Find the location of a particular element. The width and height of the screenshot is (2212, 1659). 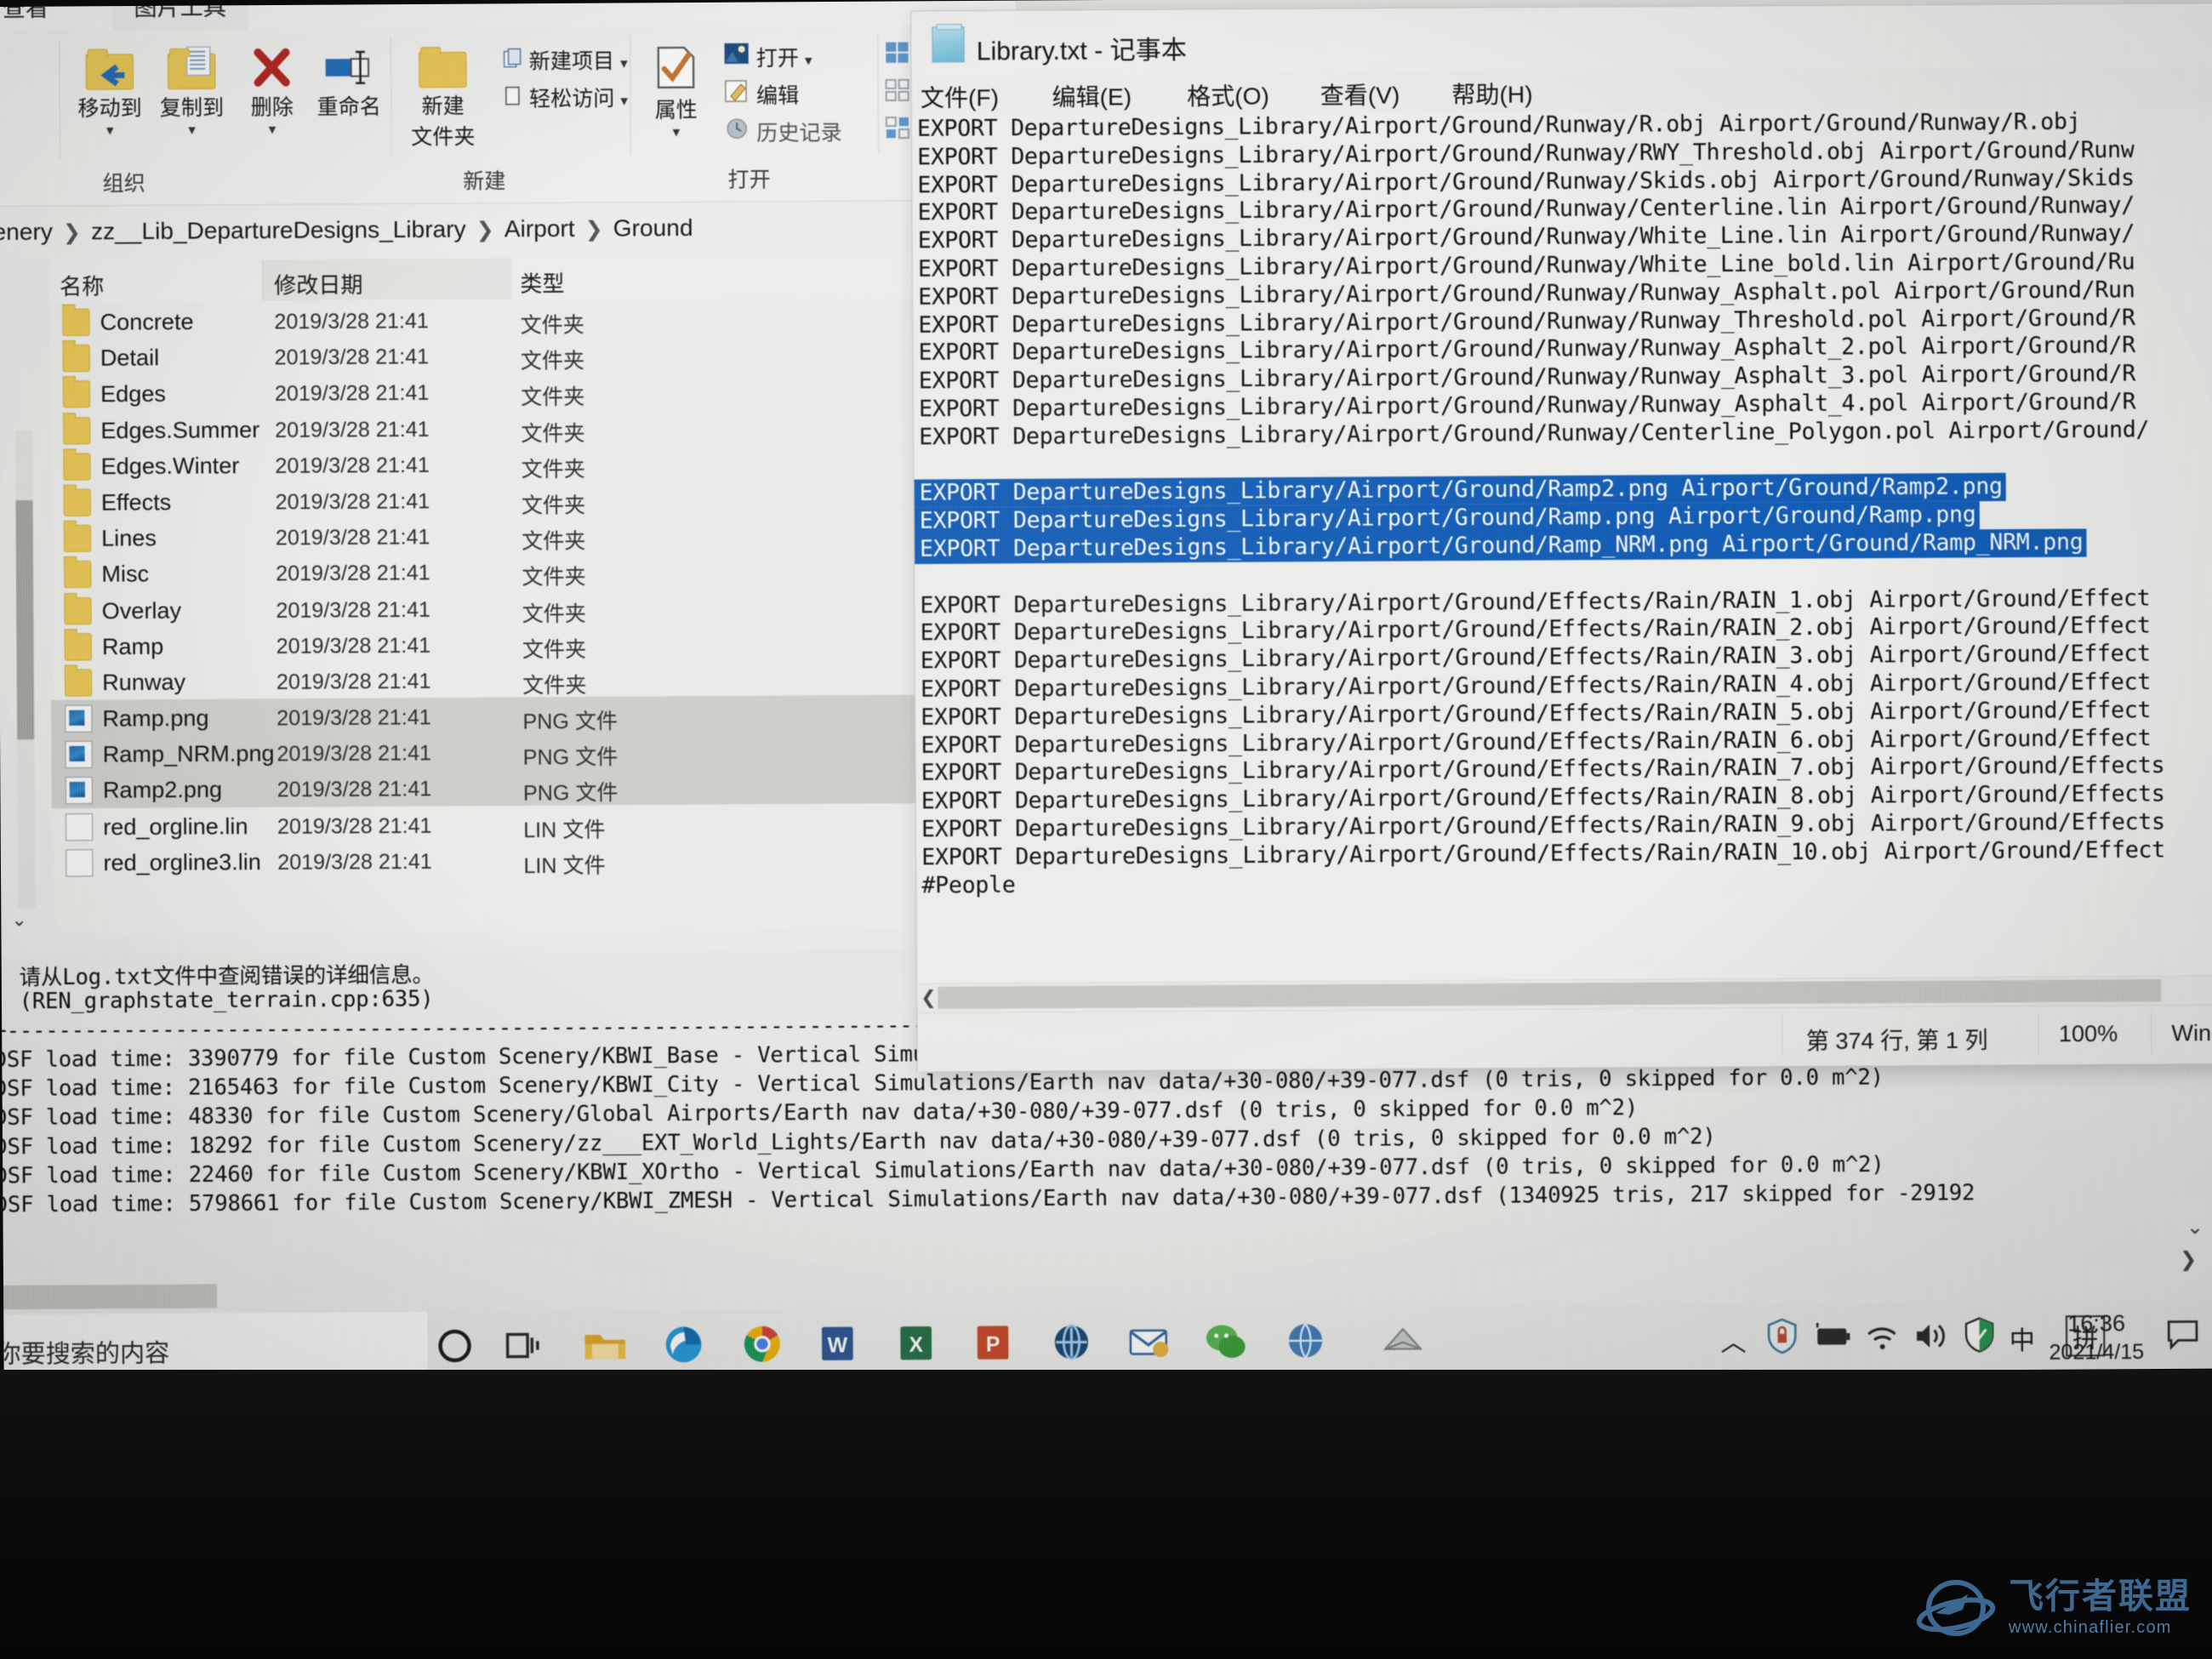

menu-format: 格式(O) is located at coordinates (1228, 94).